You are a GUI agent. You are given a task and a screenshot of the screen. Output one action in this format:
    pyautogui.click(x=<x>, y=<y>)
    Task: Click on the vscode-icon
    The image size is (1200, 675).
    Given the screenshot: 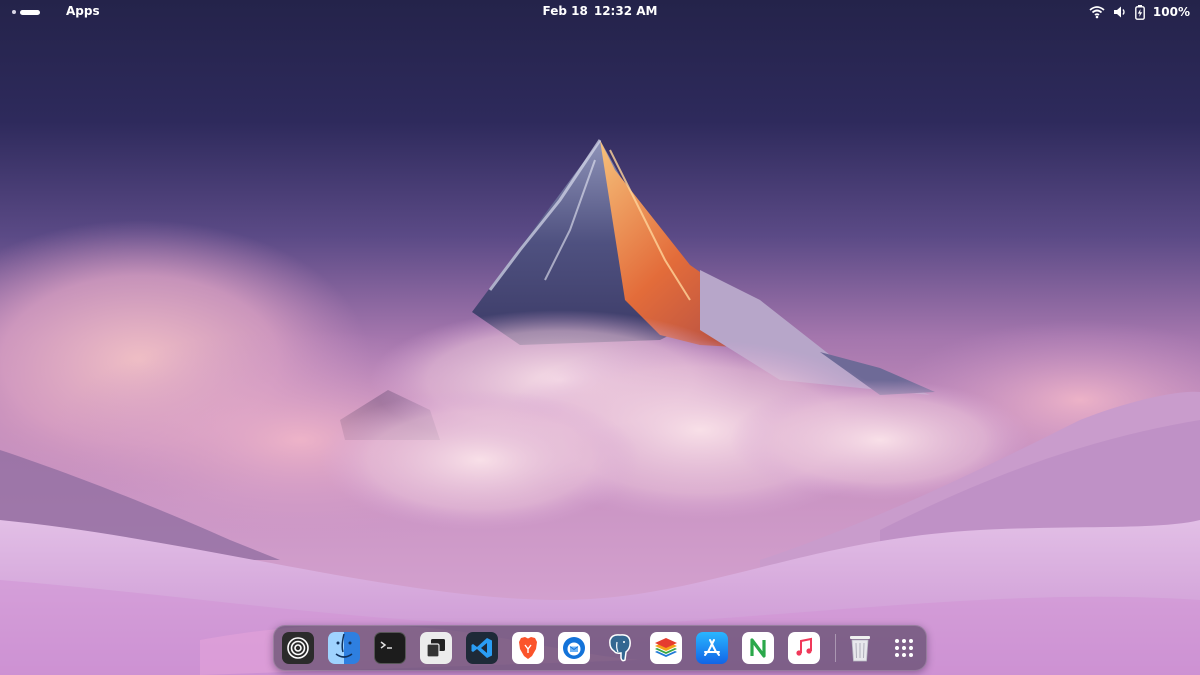 What is the action you would take?
    pyautogui.click(x=482, y=648)
    